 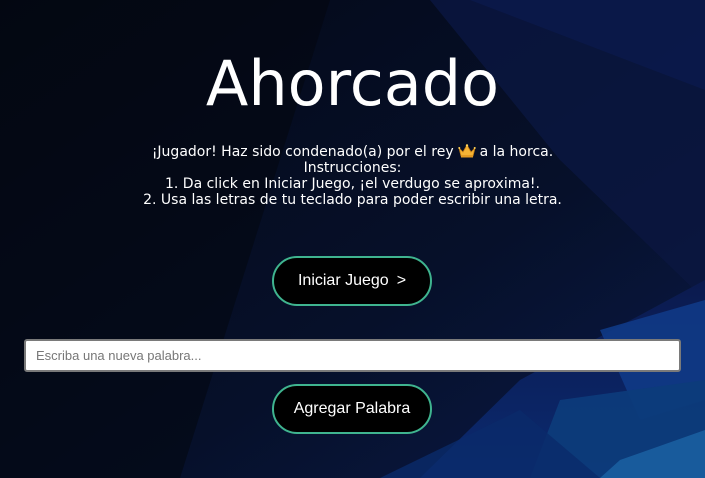 I want to click on page-title: Ahorcado, so click(x=352, y=83).